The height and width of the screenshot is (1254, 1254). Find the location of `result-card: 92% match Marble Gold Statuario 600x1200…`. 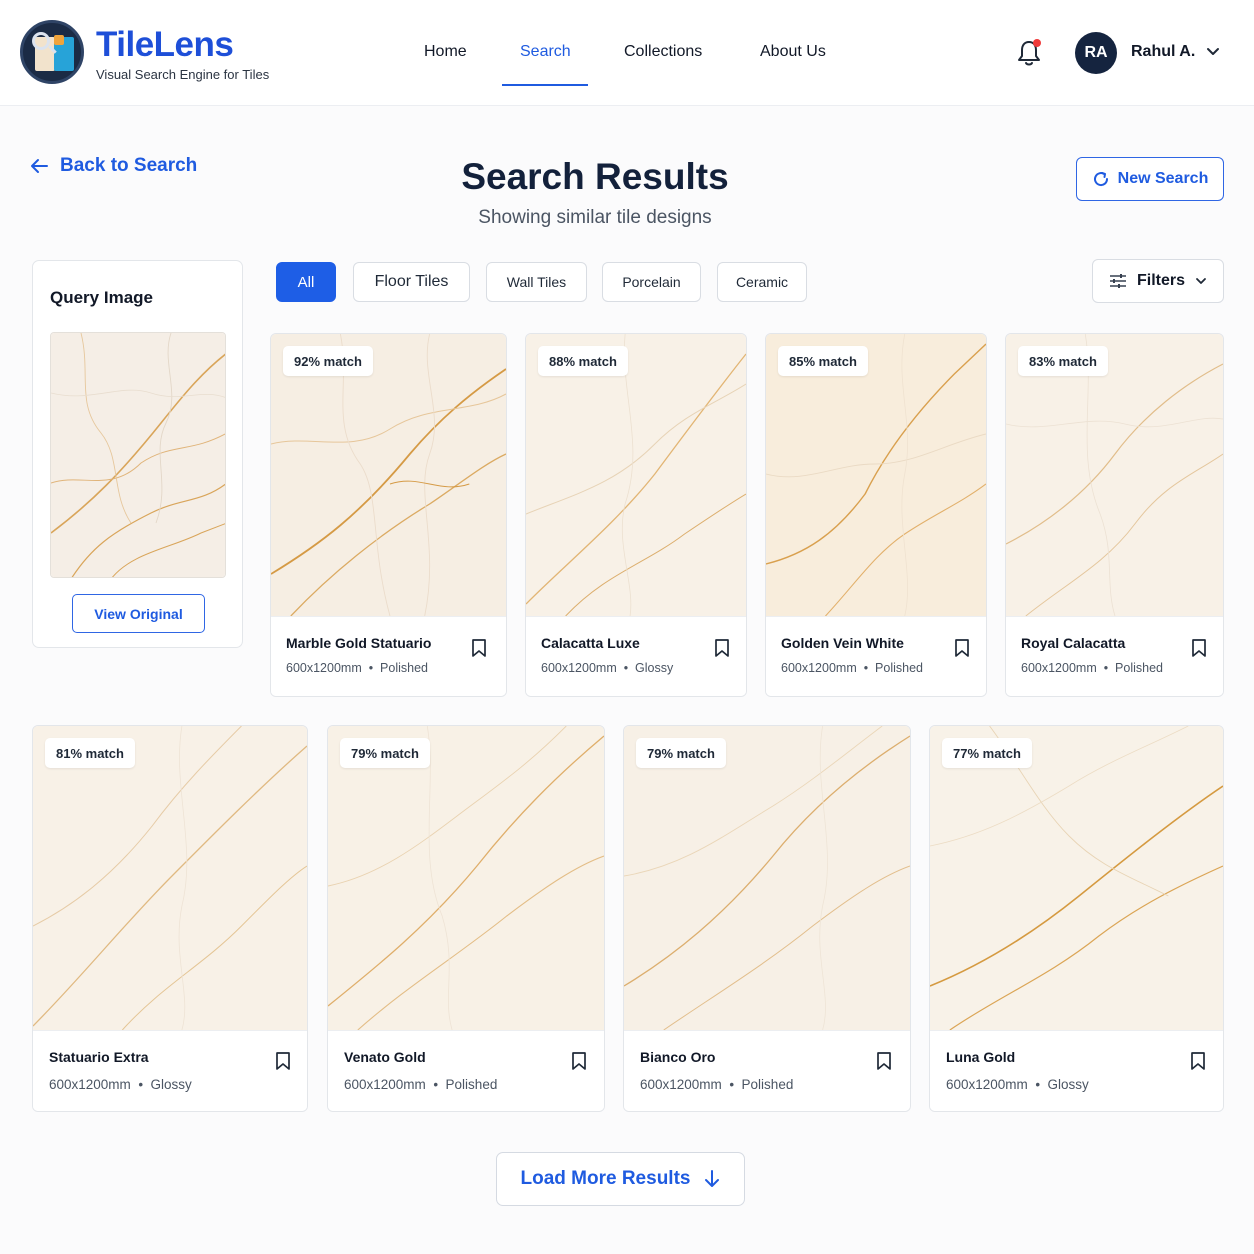

result-card: 92% match Marble Gold Statuario 600x1200… is located at coordinates (388, 515).